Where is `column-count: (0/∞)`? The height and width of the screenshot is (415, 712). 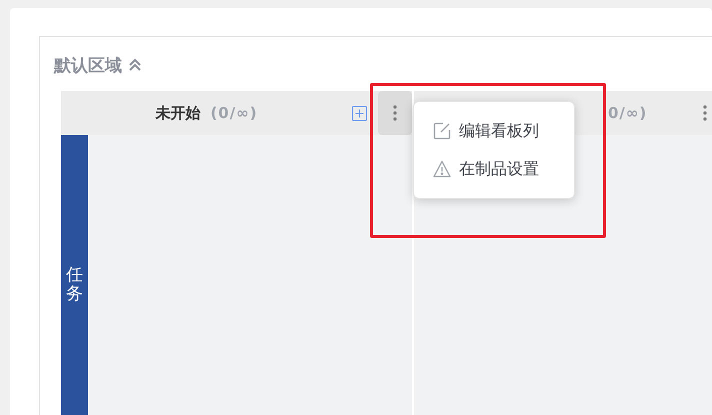
column-count: (0/∞) is located at coordinates (234, 113).